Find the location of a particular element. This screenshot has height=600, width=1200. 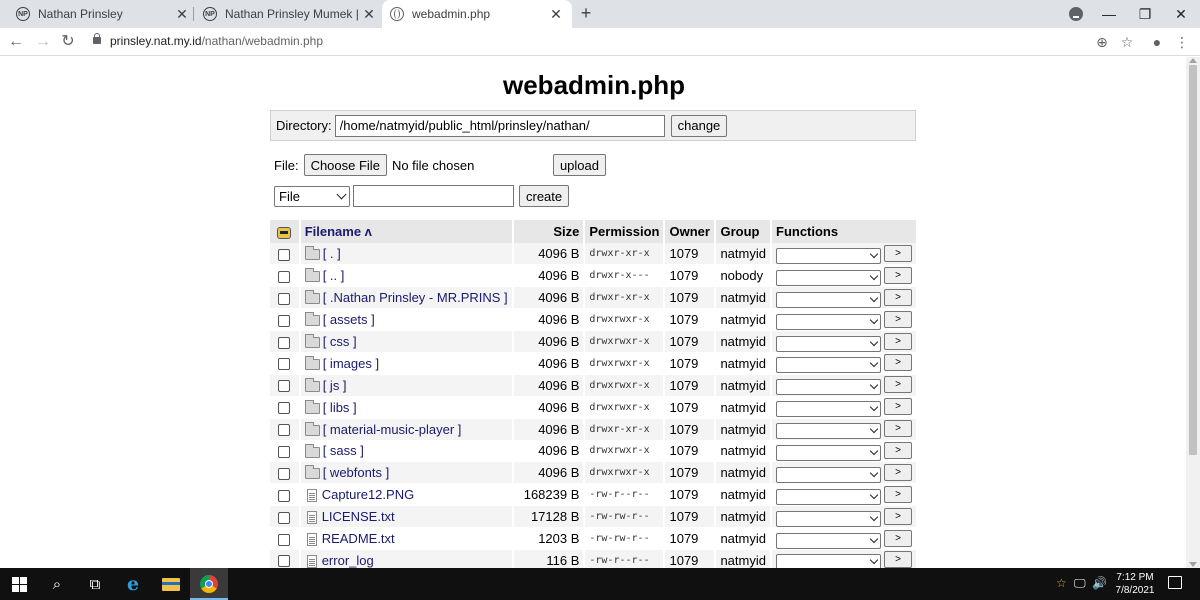

lock-icon is located at coordinates (97, 38).